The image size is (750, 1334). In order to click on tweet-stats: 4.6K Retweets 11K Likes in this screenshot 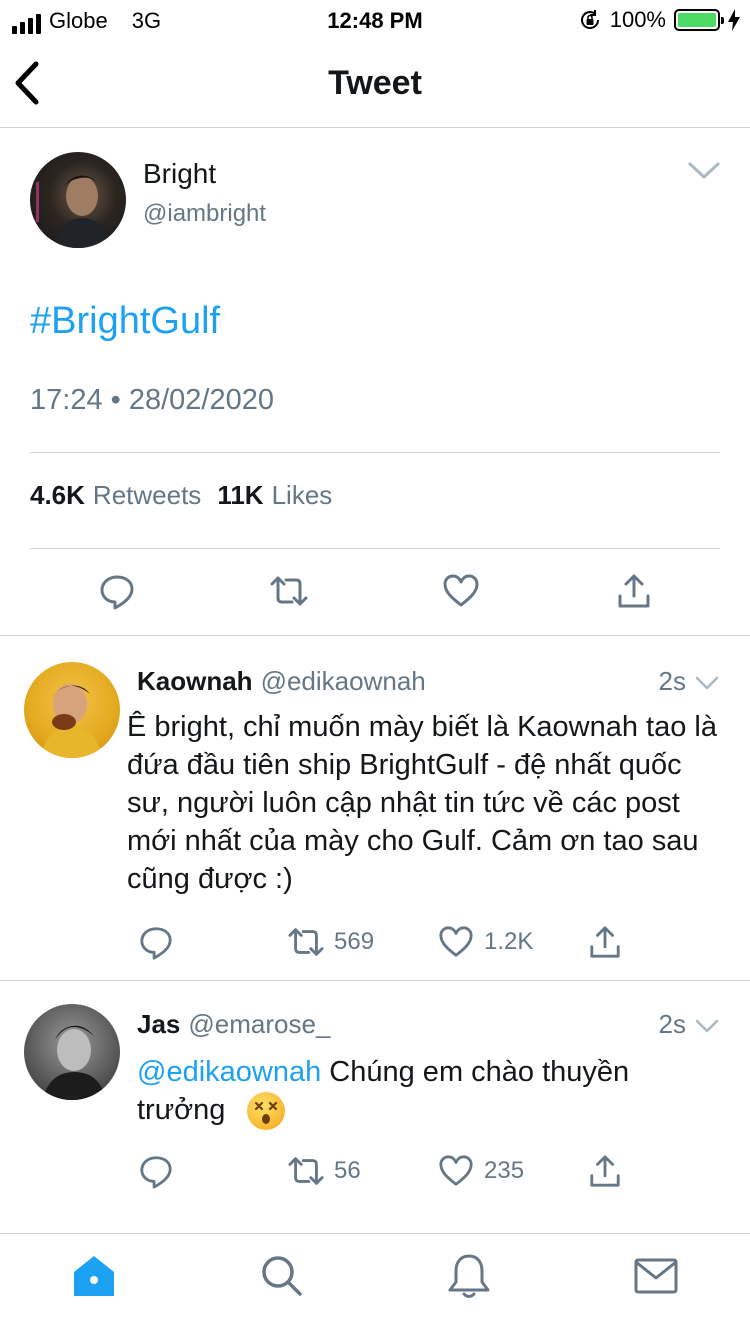, I will do `click(181, 495)`.